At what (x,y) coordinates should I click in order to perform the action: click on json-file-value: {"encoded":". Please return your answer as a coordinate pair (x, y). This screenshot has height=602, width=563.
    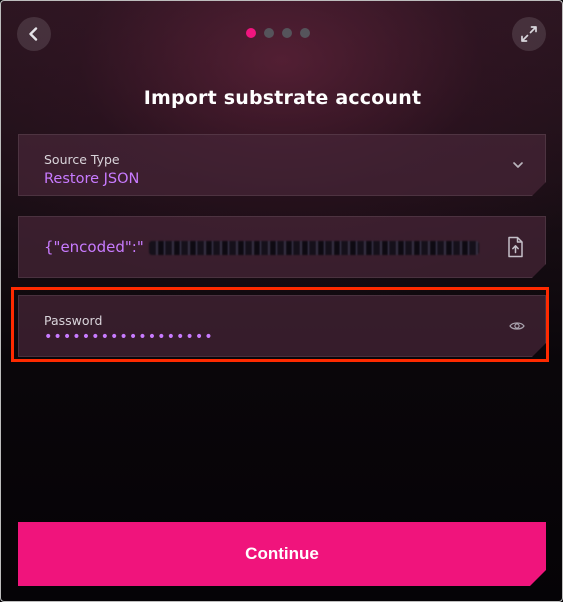
    Looking at the image, I should click on (94, 247).